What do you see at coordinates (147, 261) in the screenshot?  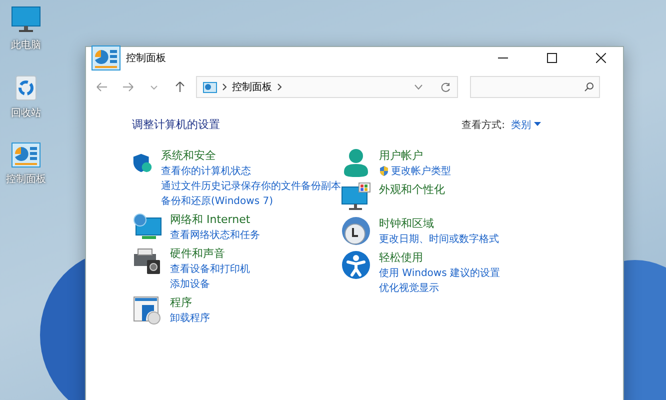 I see `printer-speaker-icon` at bounding box center [147, 261].